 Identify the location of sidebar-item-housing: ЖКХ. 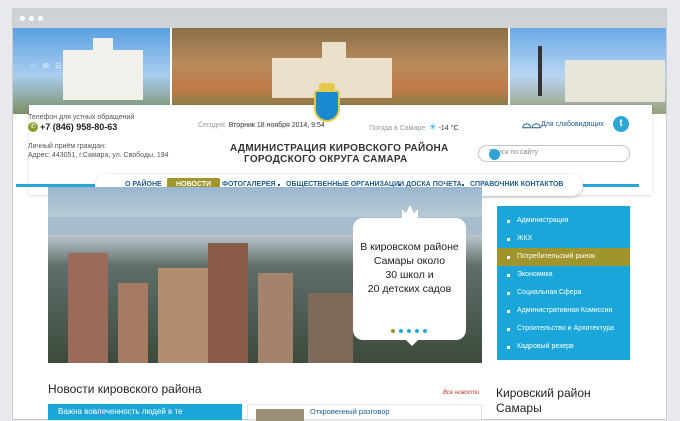
(563, 239).